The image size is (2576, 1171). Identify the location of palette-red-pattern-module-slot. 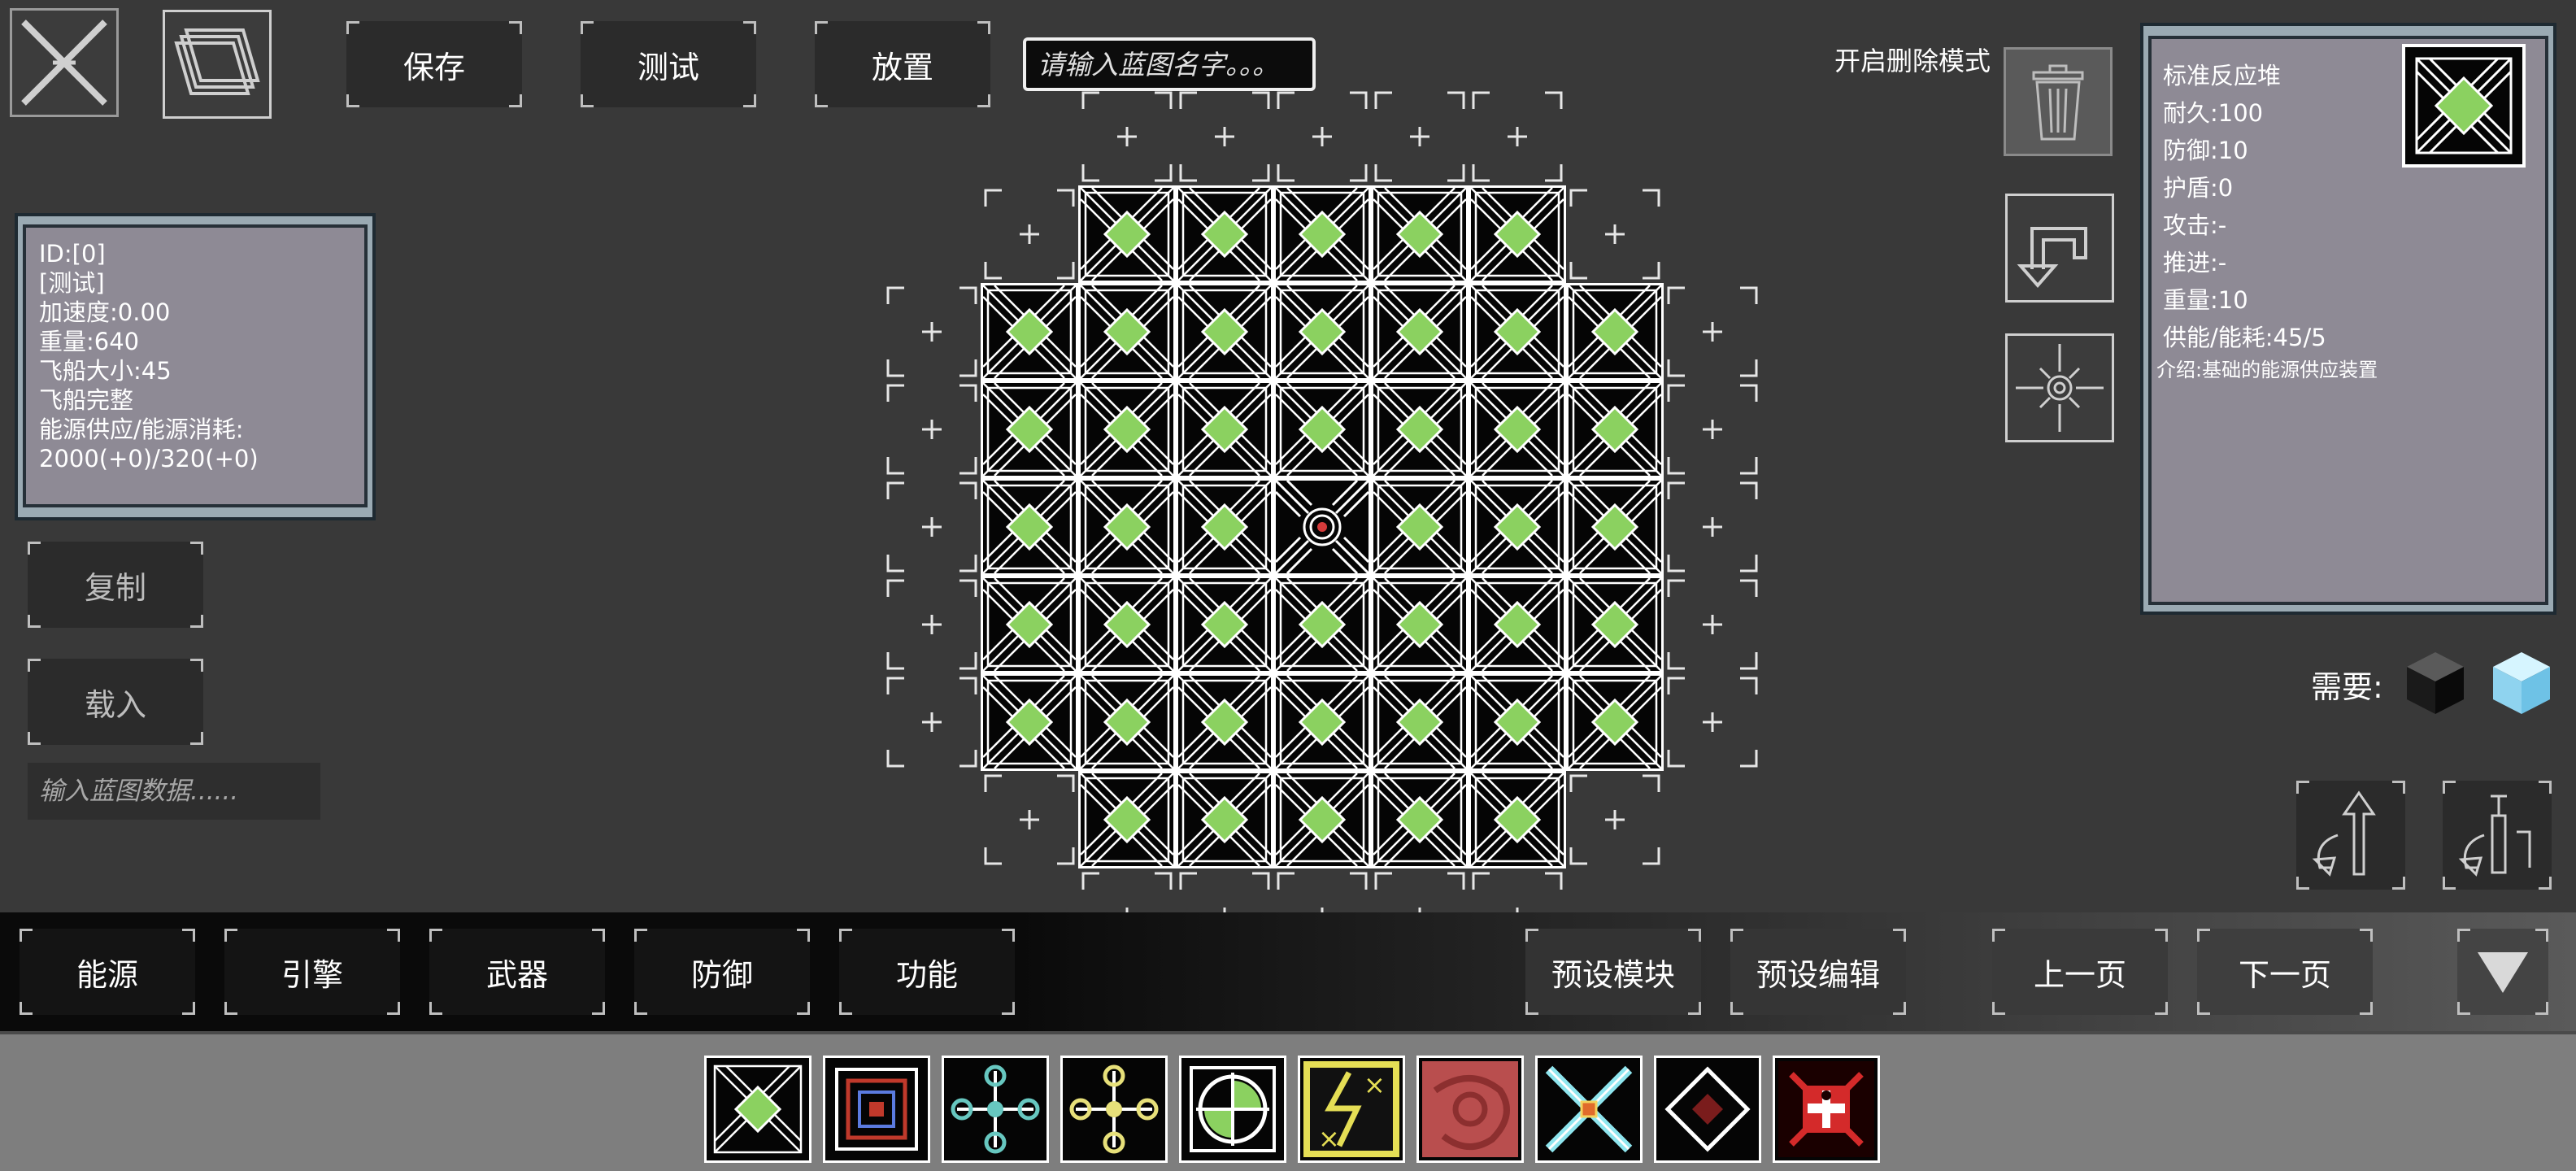
(1470, 1109).